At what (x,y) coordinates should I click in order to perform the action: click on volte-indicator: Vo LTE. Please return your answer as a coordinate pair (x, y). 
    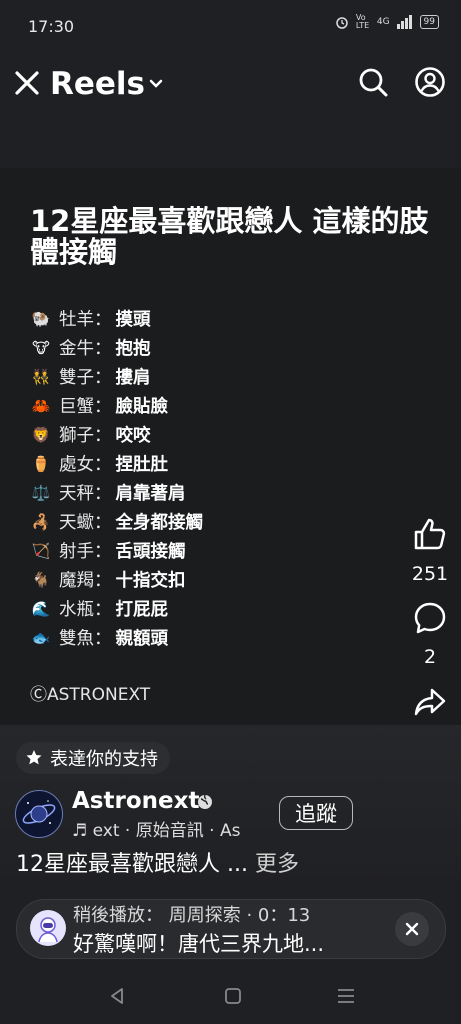
    Looking at the image, I should click on (362, 21).